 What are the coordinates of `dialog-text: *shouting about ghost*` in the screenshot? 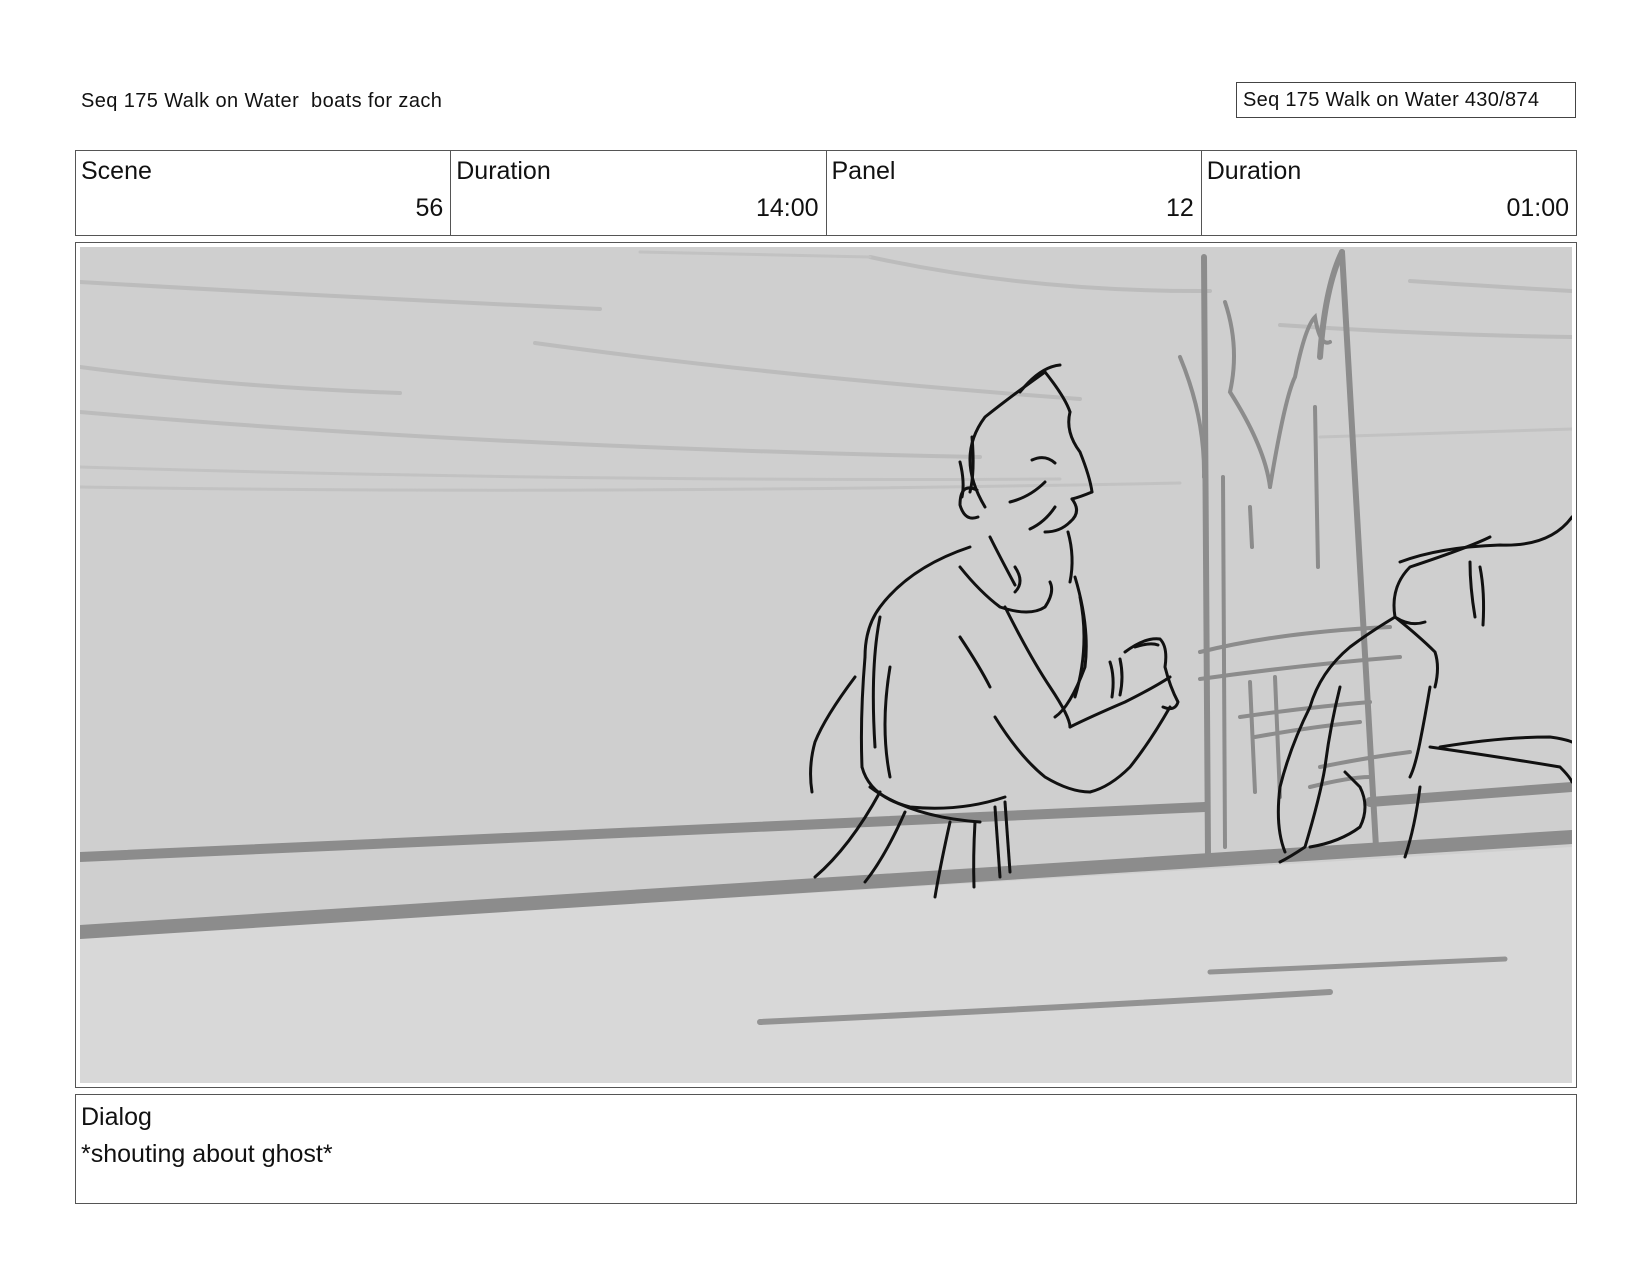 It's located at (207, 1154).